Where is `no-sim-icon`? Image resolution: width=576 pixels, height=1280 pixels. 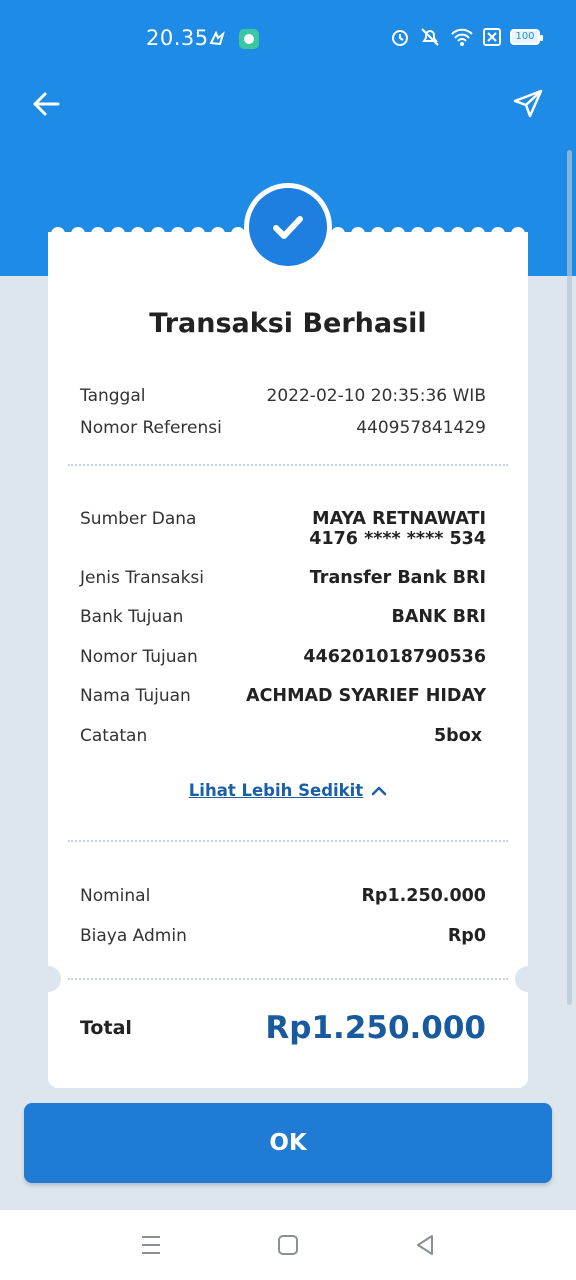
no-sim-icon is located at coordinates (492, 37).